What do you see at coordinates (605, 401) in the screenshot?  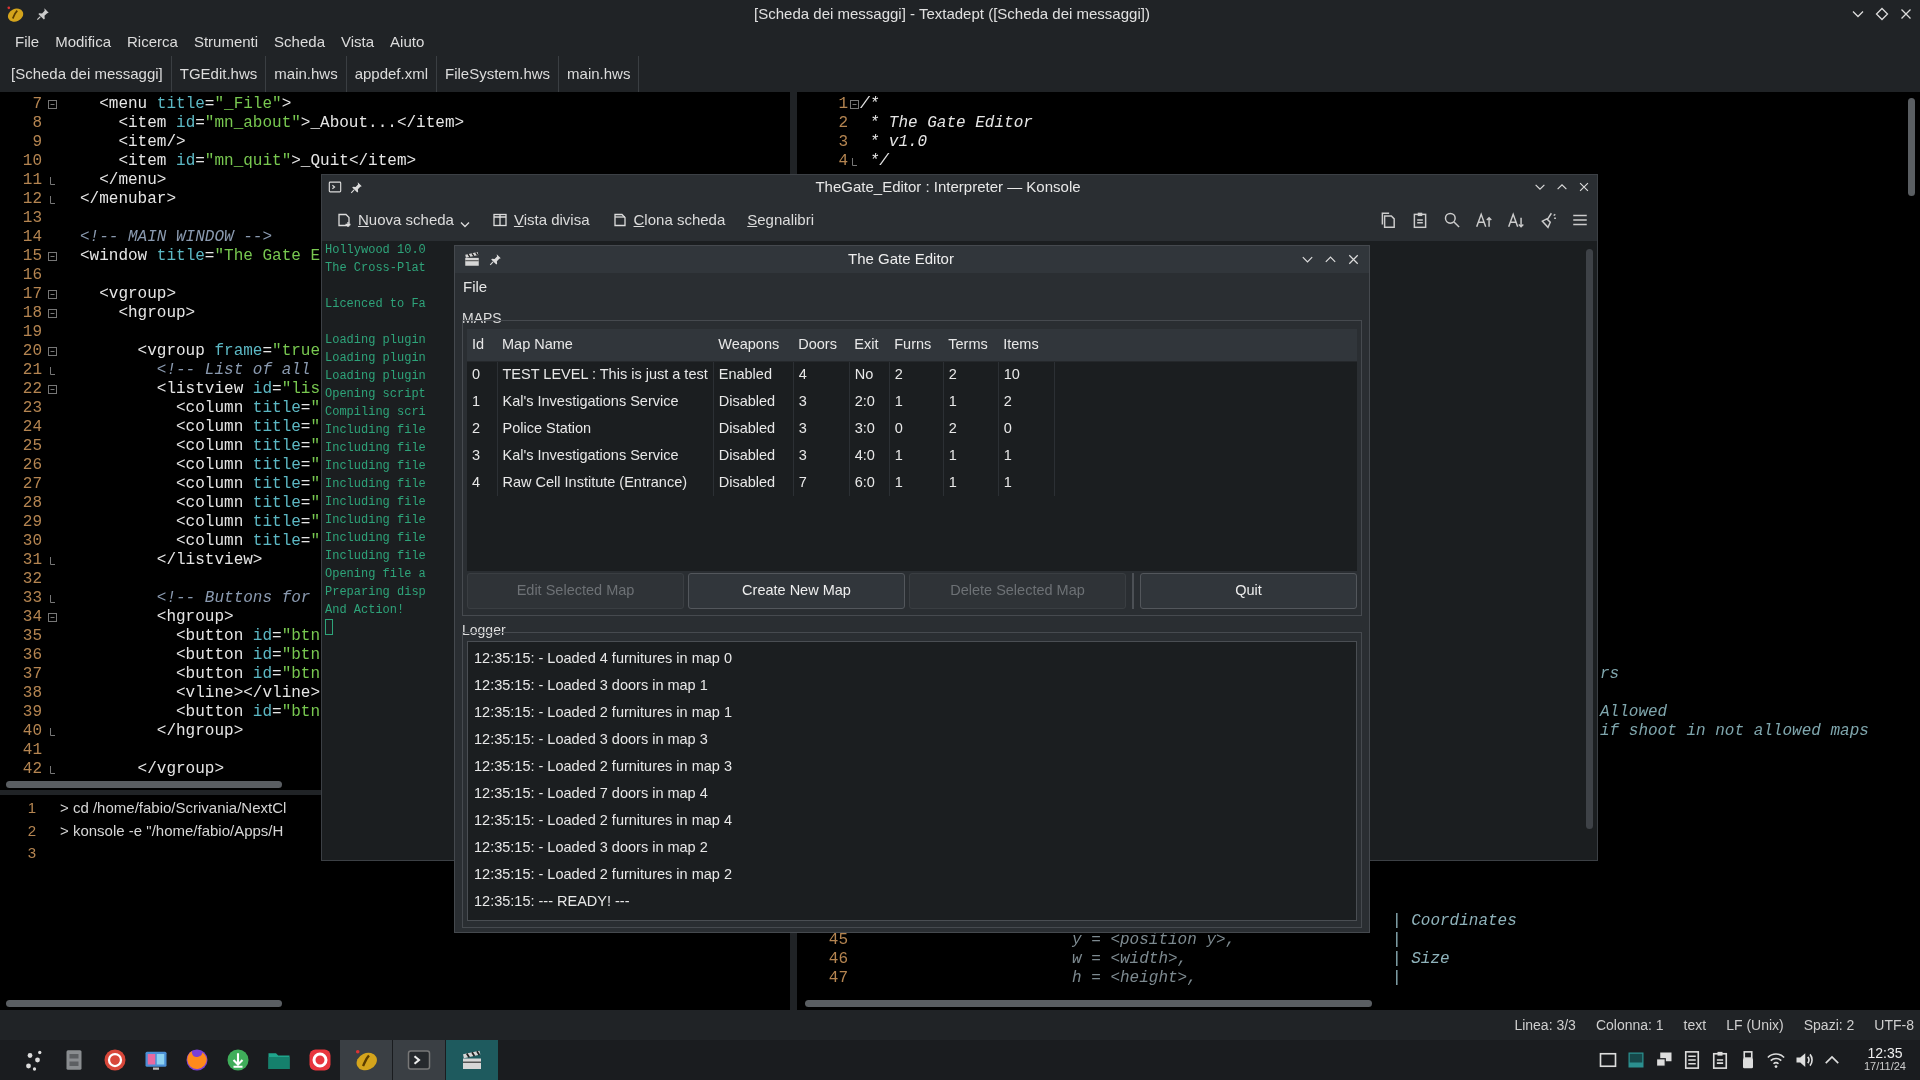 I see `table-cell: Kal's Investigations Service` at bounding box center [605, 401].